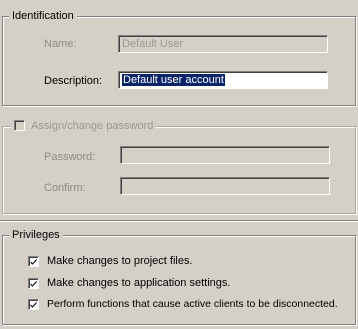 The height and width of the screenshot is (329, 358). What do you see at coordinates (120, 261) in the screenshot?
I see `privilege-label-project-files: Make changes to project files.` at bounding box center [120, 261].